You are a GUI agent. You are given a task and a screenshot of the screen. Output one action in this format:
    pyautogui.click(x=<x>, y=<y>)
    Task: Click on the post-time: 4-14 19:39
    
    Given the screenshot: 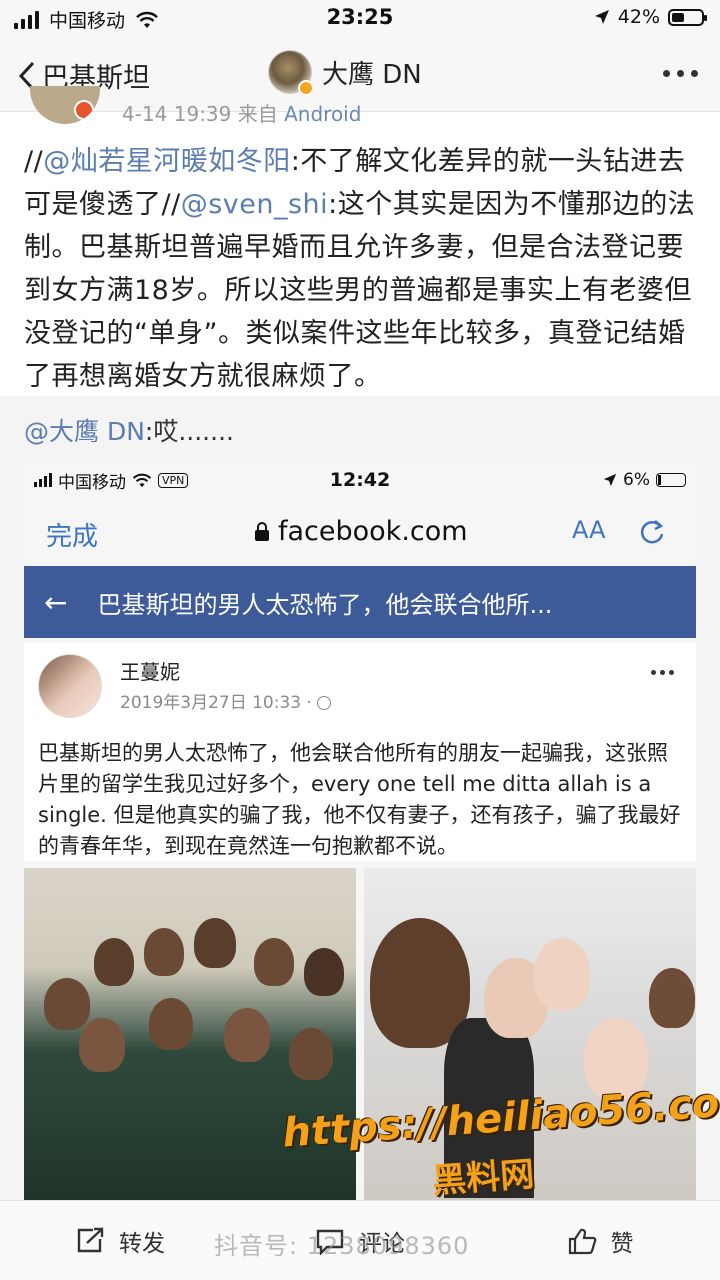 What is the action you would take?
    pyautogui.click(x=177, y=114)
    